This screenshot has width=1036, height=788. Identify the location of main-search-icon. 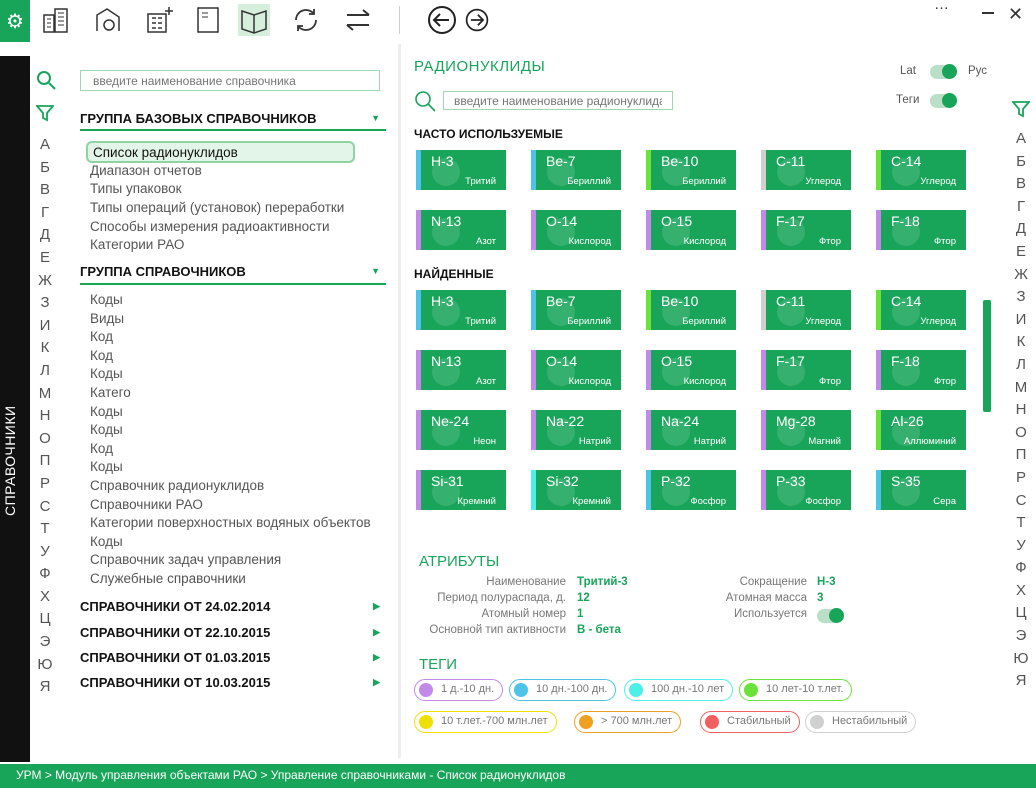
(425, 103).